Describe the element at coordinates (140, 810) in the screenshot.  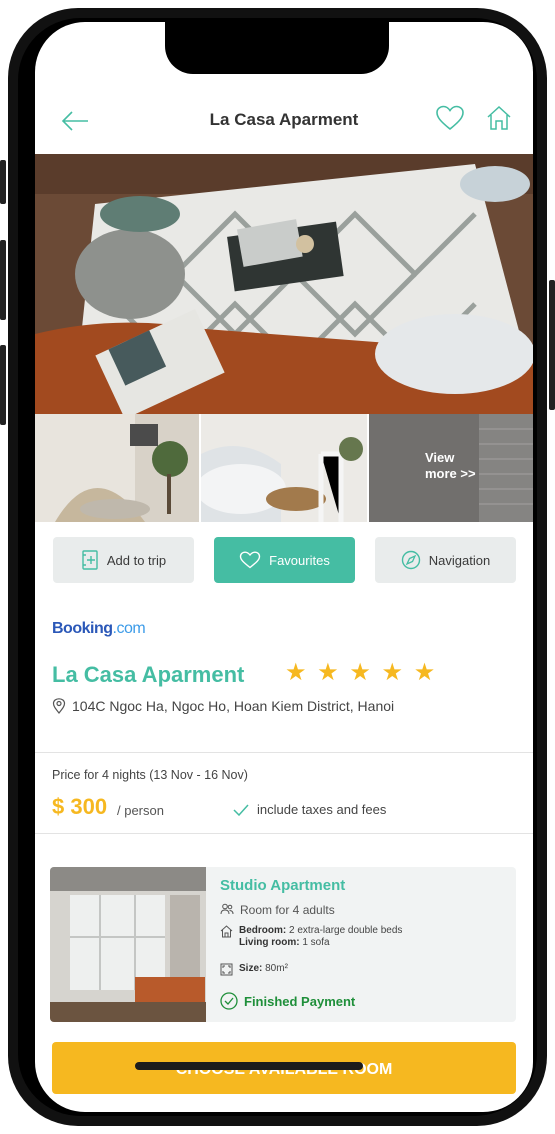
I see `price-per: / person` at that location.